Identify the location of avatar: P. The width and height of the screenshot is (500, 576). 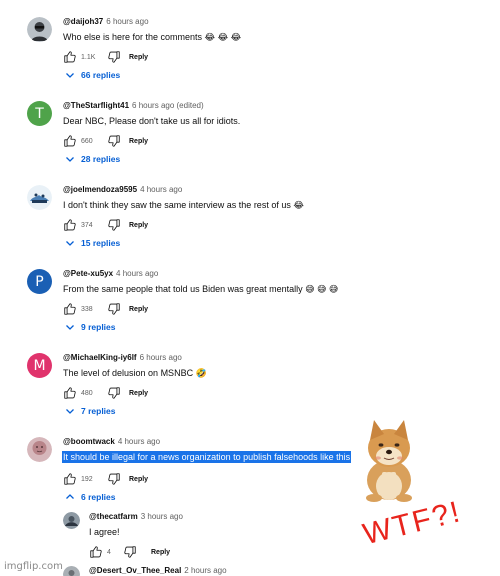
(39, 281).